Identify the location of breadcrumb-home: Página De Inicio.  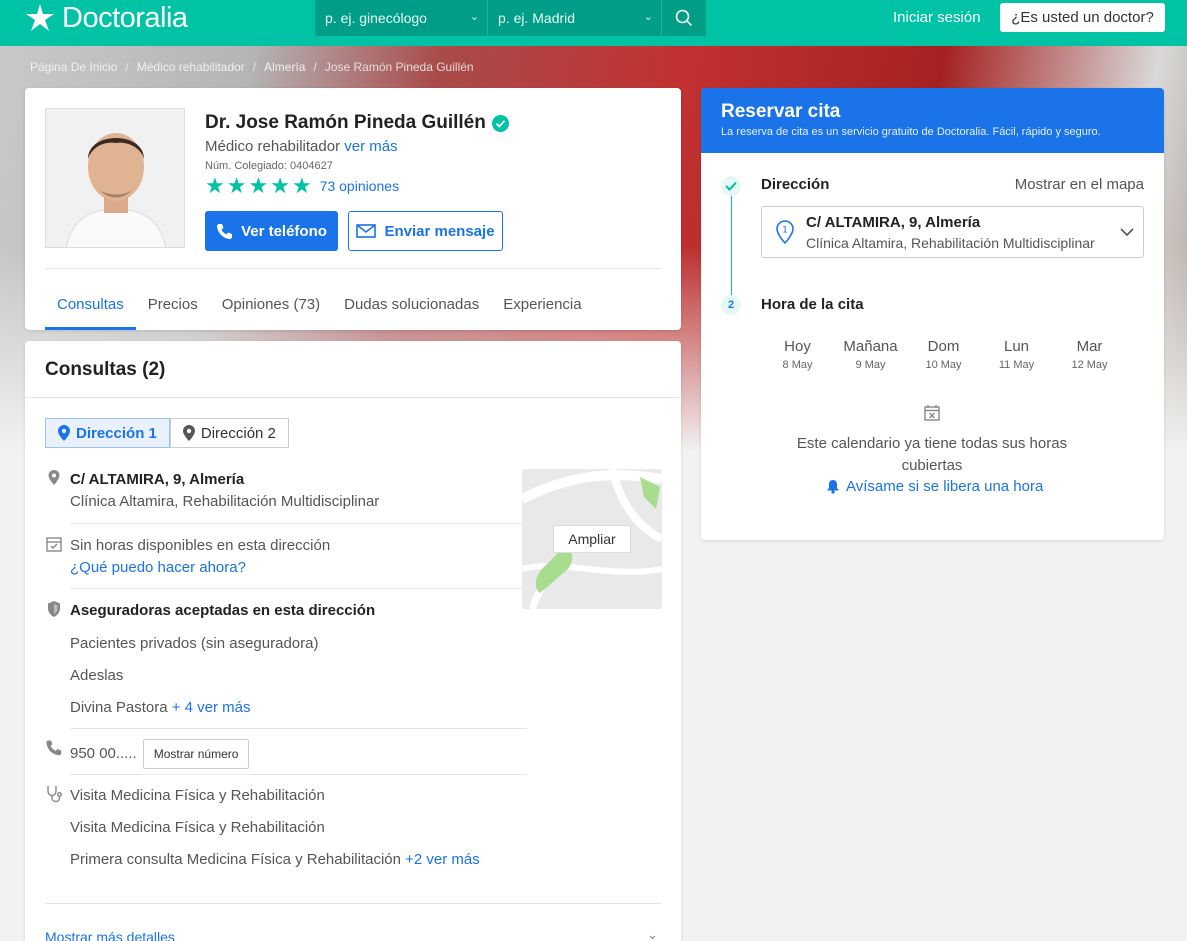
(73, 67).